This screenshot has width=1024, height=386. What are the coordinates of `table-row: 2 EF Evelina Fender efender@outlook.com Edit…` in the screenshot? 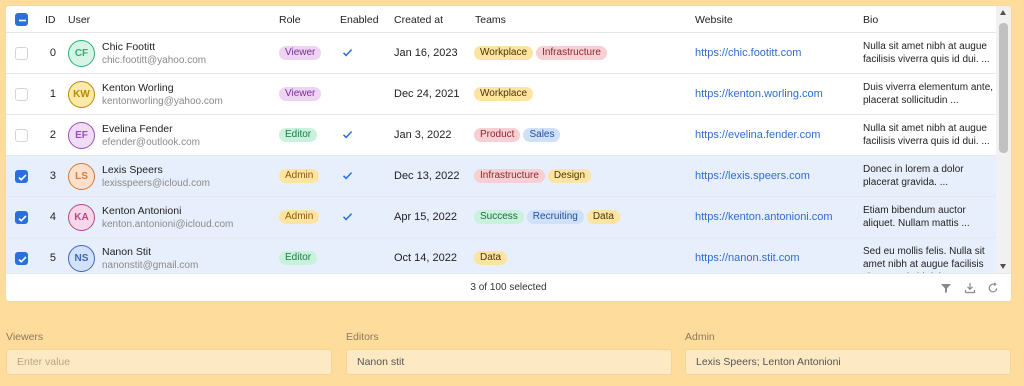 It's located at (501, 135).